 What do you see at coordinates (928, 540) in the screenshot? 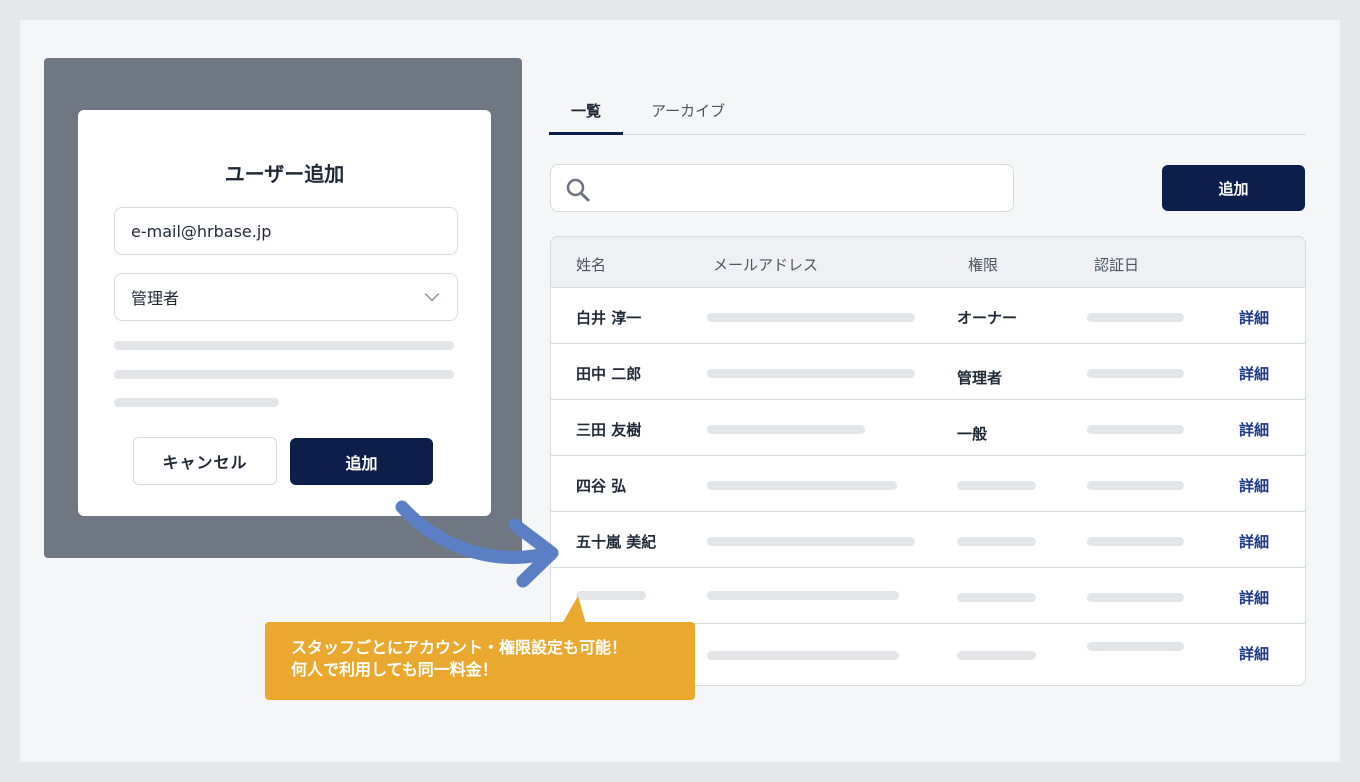
I see `table-row: 五十嵐 美紀 詳細` at bounding box center [928, 540].